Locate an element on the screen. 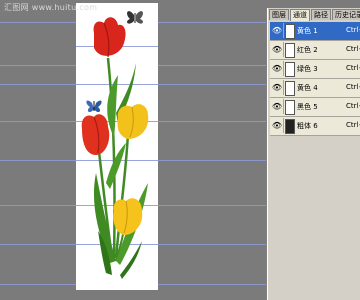 Image resolution: width=360 pixels, height=300 pixels. tab-layers: 图层 is located at coordinates (279, 14).